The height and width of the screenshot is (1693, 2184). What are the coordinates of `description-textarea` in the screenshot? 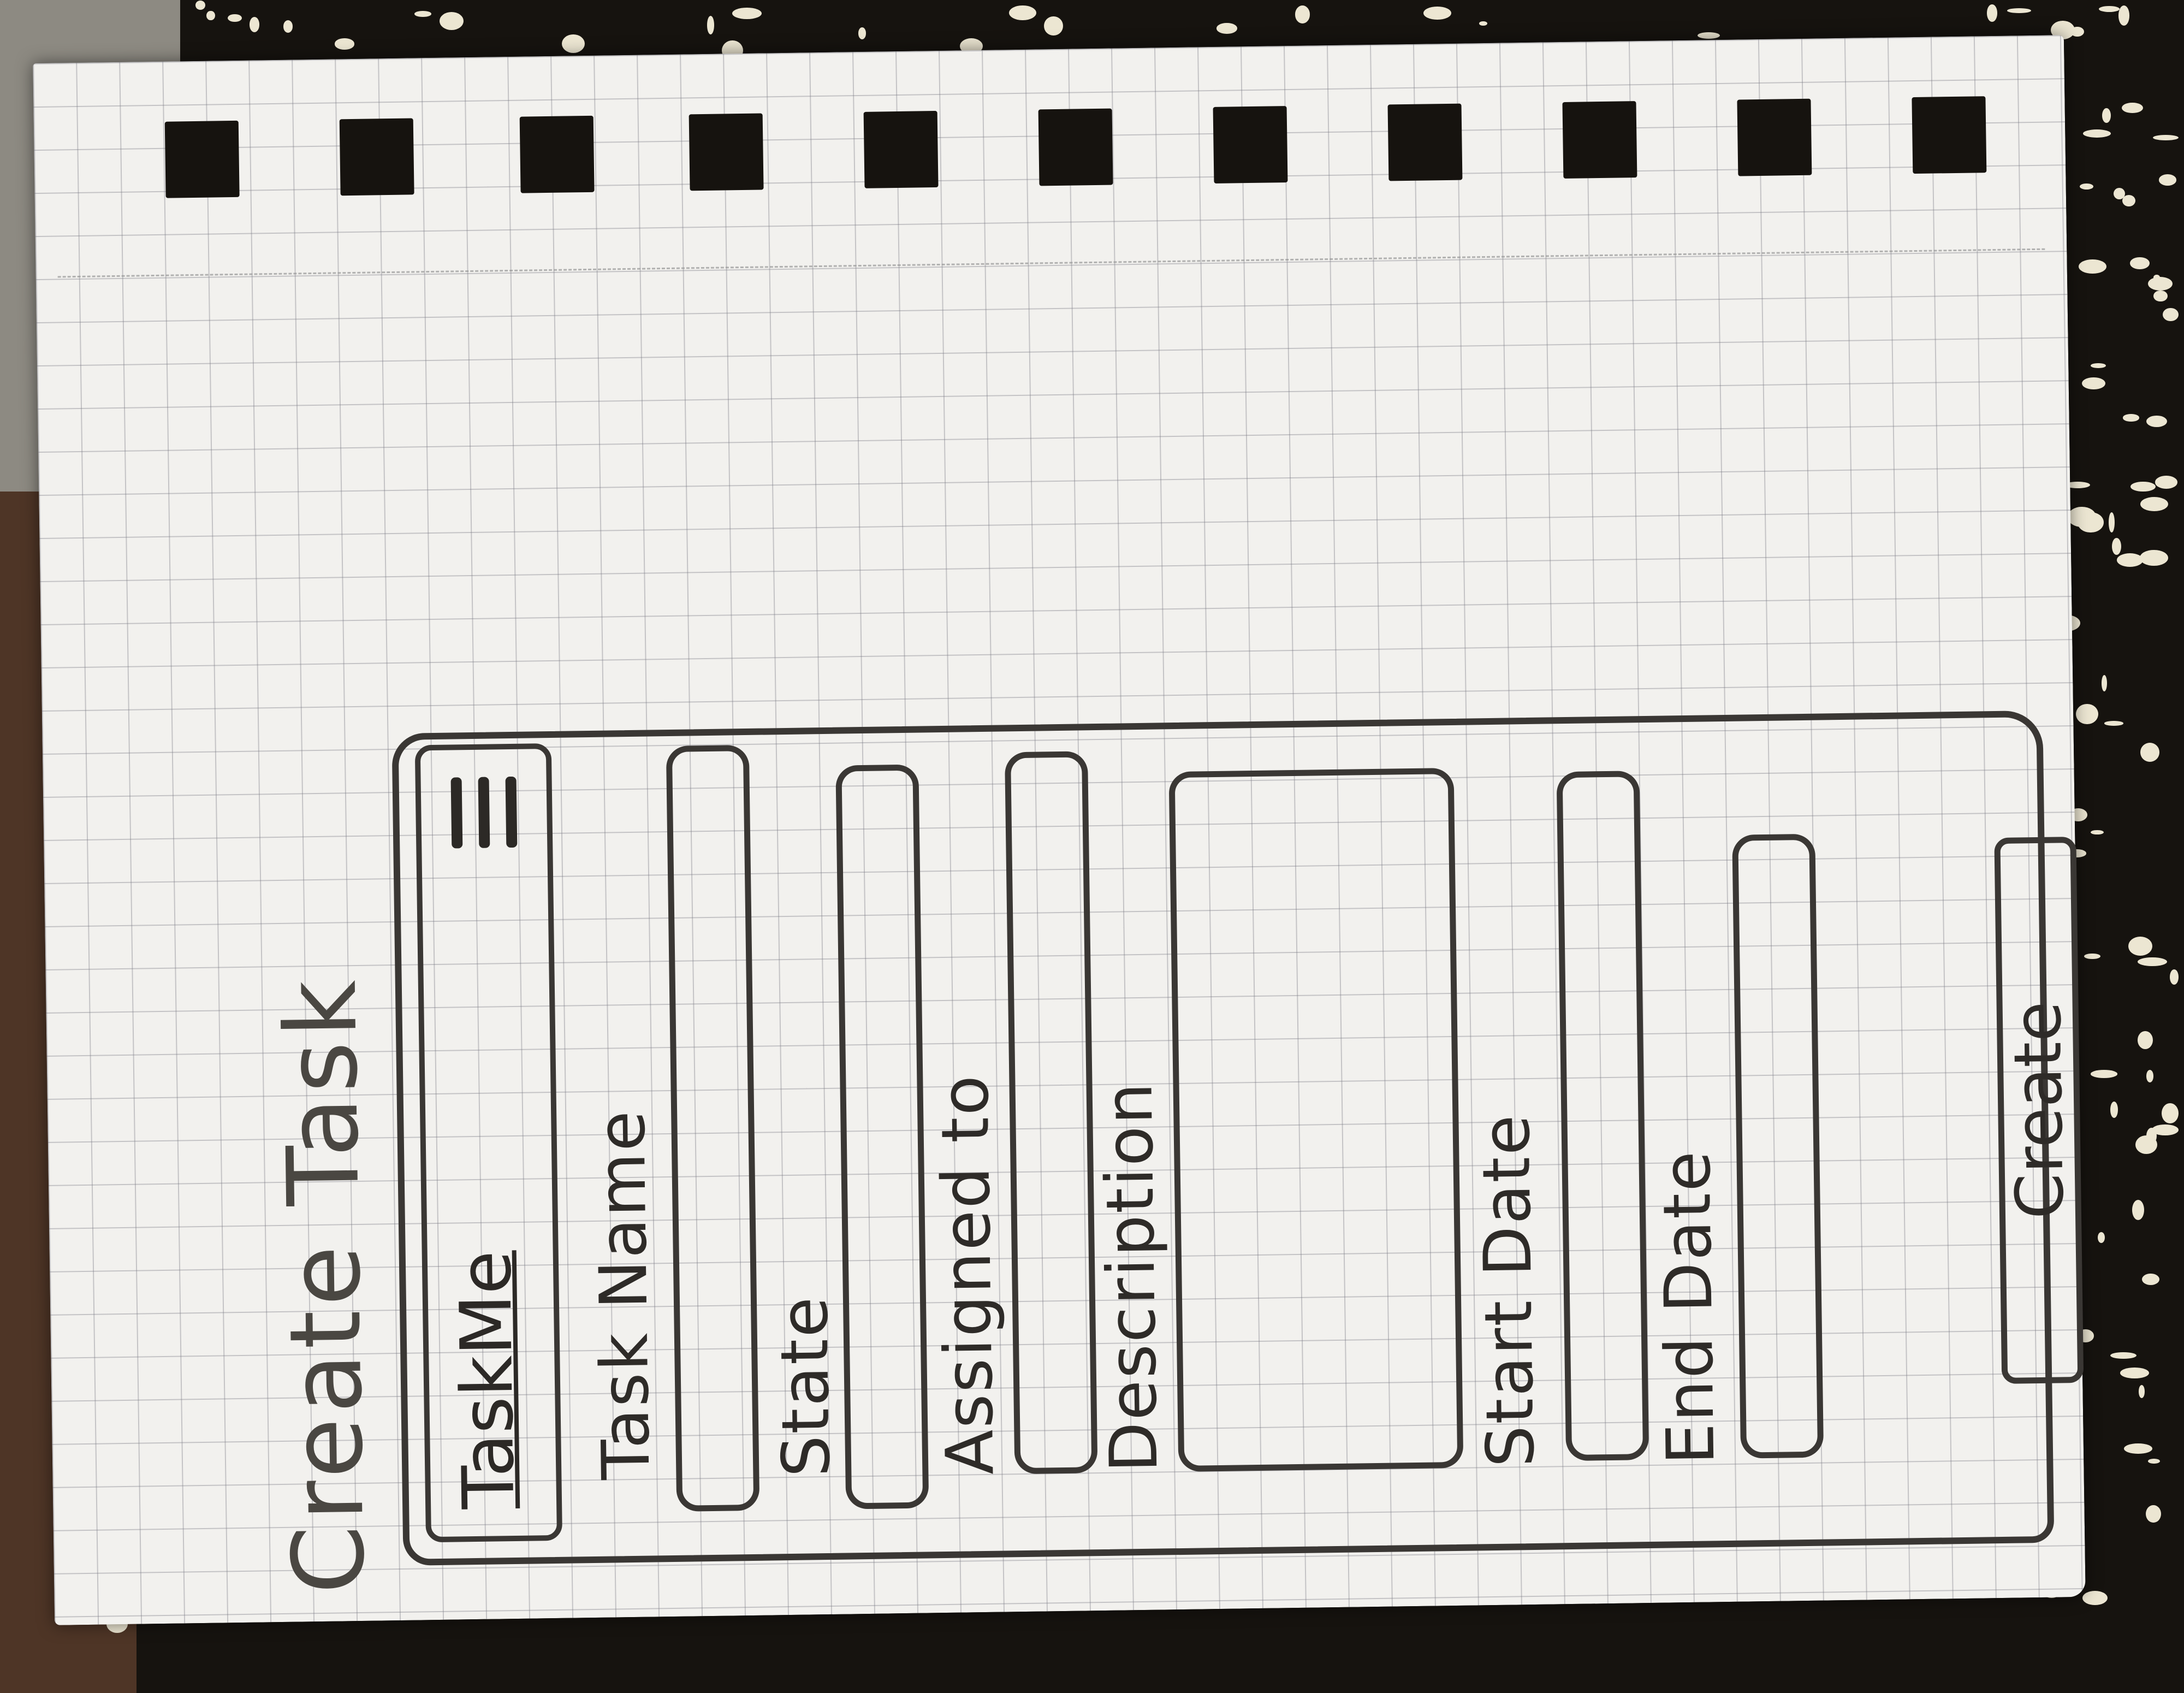 It's located at (1316, 1119).